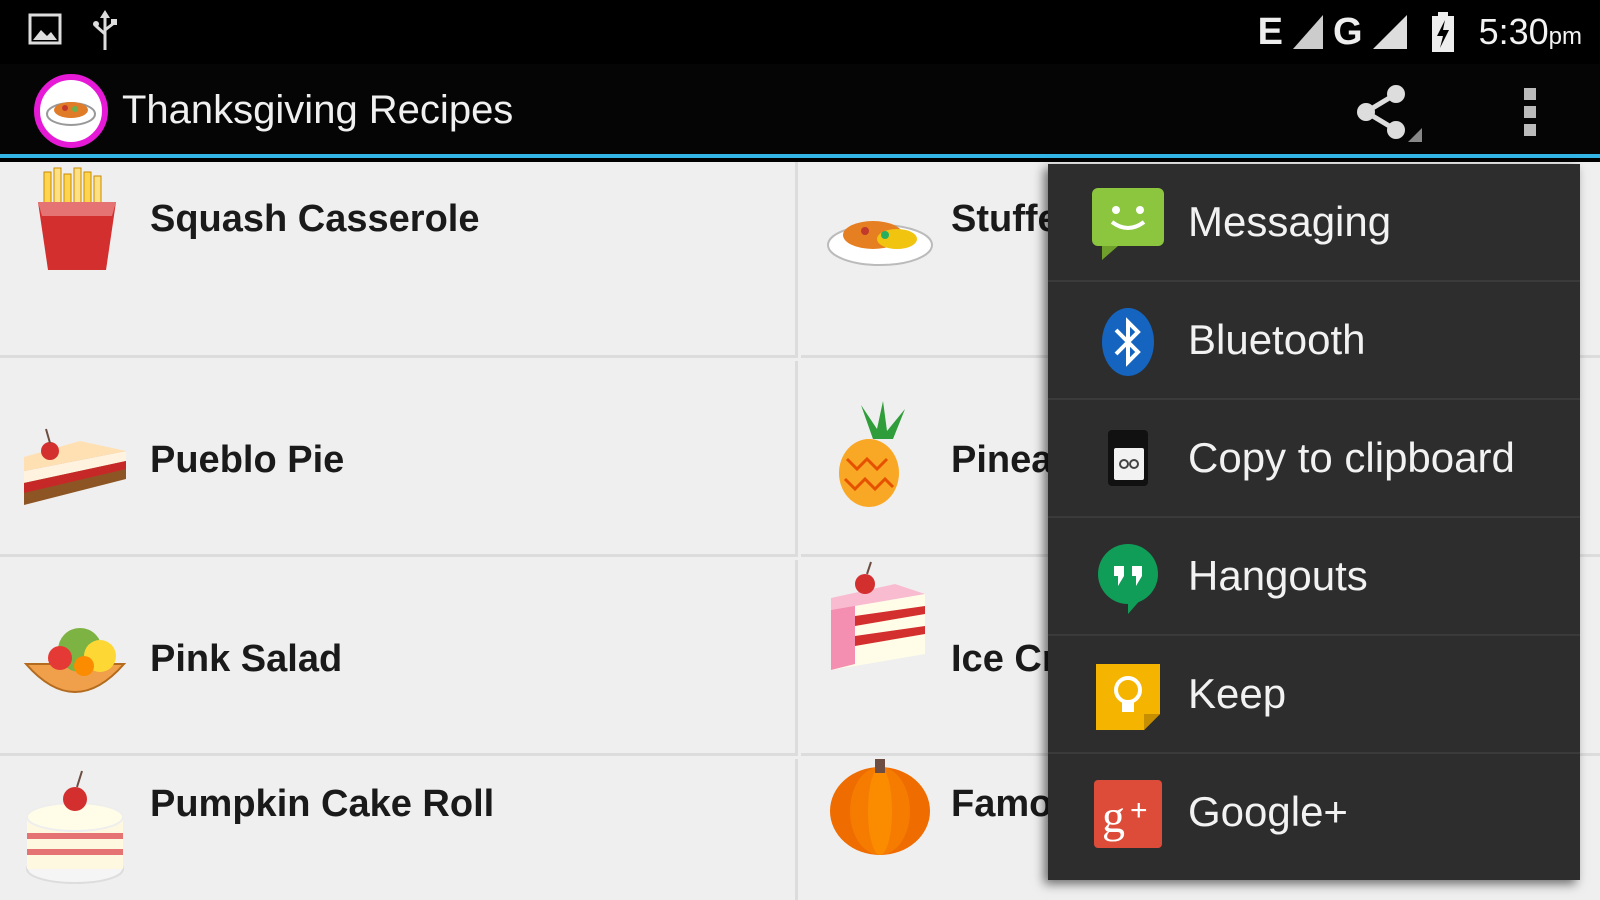  What do you see at coordinates (75, 466) in the screenshot?
I see `pie-slice-icon` at bounding box center [75, 466].